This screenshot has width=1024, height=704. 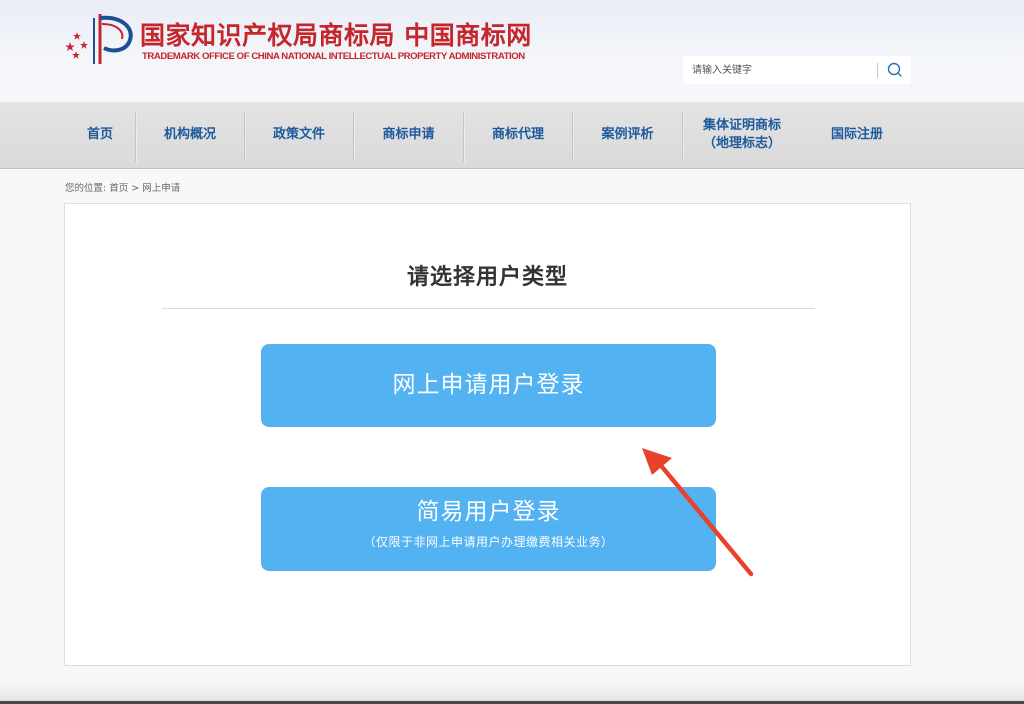 I want to click on nav-item-international: 国际注册, so click(x=857, y=135).